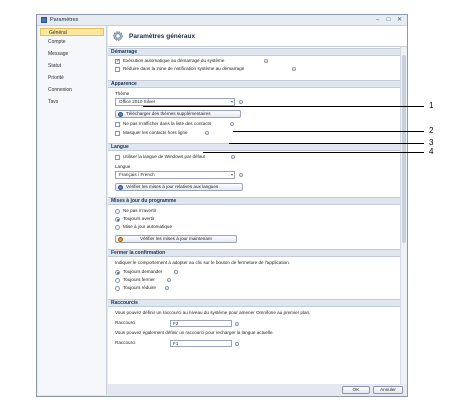 The height and width of the screenshot is (411, 454). What do you see at coordinates (72, 54) in the screenshot?
I see `sidebar-item-message: Message` at bounding box center [72, 54].